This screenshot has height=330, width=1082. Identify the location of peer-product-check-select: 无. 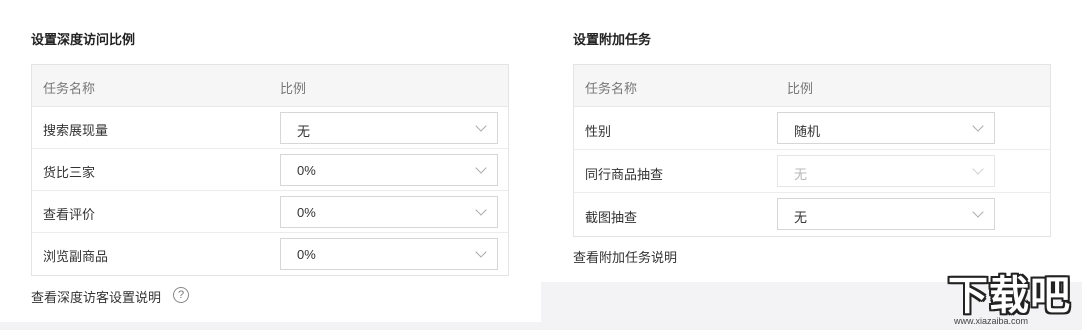
(886, 171).